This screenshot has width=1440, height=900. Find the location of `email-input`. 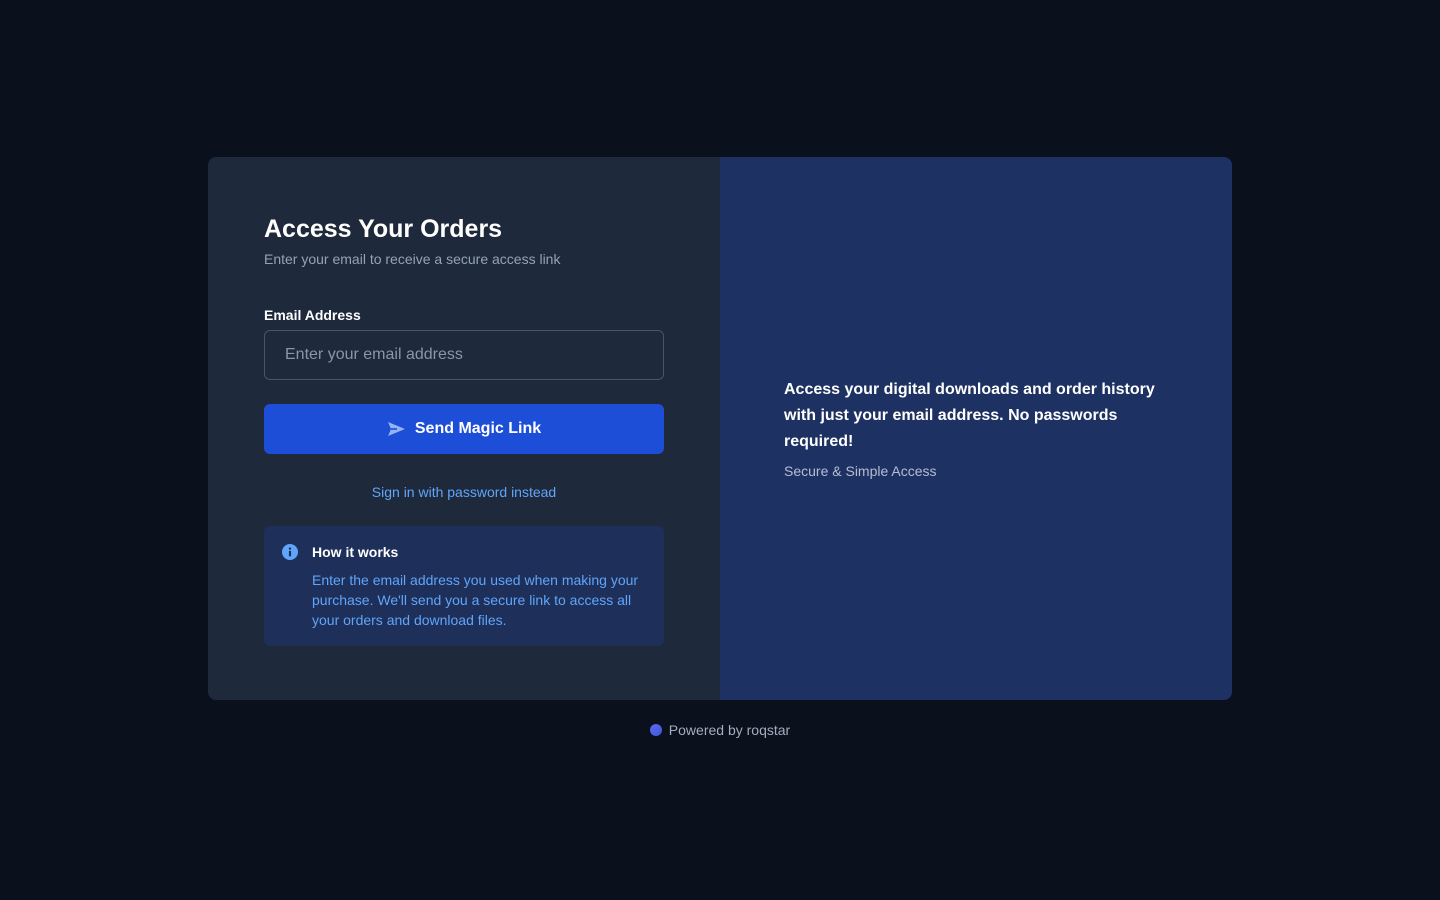

email-input is located at coordinates (464, 355).